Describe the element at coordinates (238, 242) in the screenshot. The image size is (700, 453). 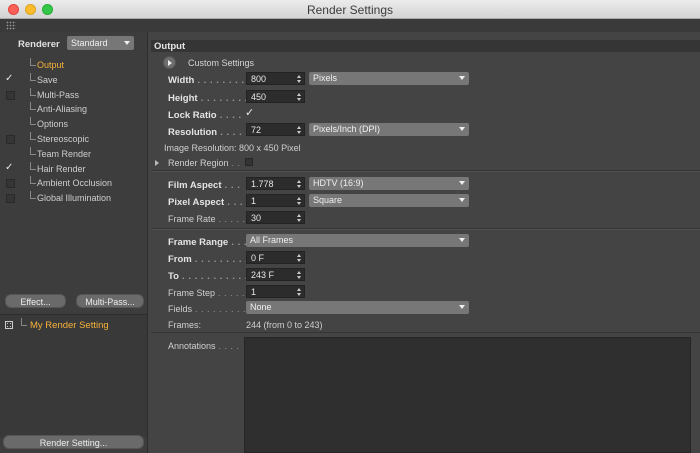
I see `label-dots: . . .` at that location.